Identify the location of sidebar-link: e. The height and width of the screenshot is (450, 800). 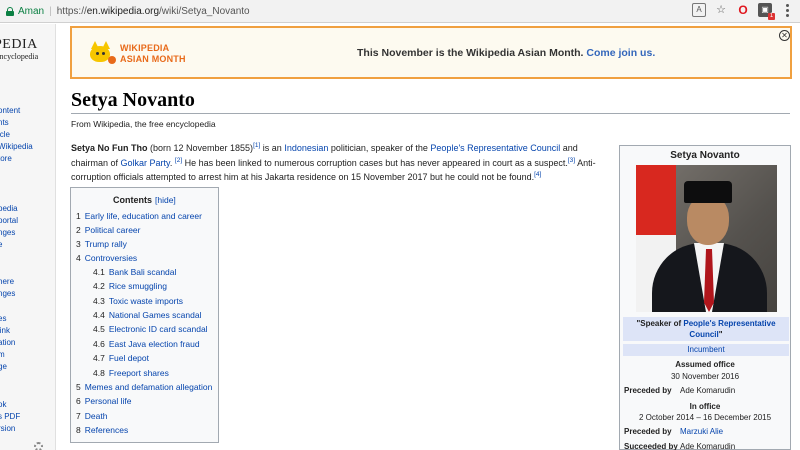
(1, 244).